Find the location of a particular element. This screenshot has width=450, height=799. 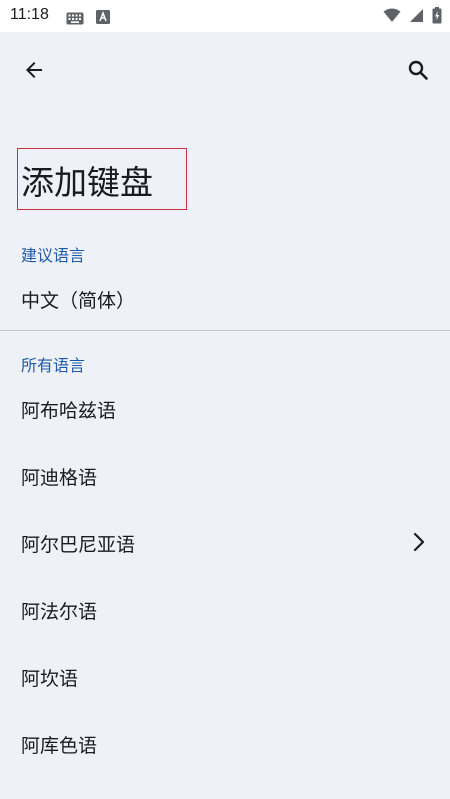

status-time: 11:18 is located at coordinates (29, 14).